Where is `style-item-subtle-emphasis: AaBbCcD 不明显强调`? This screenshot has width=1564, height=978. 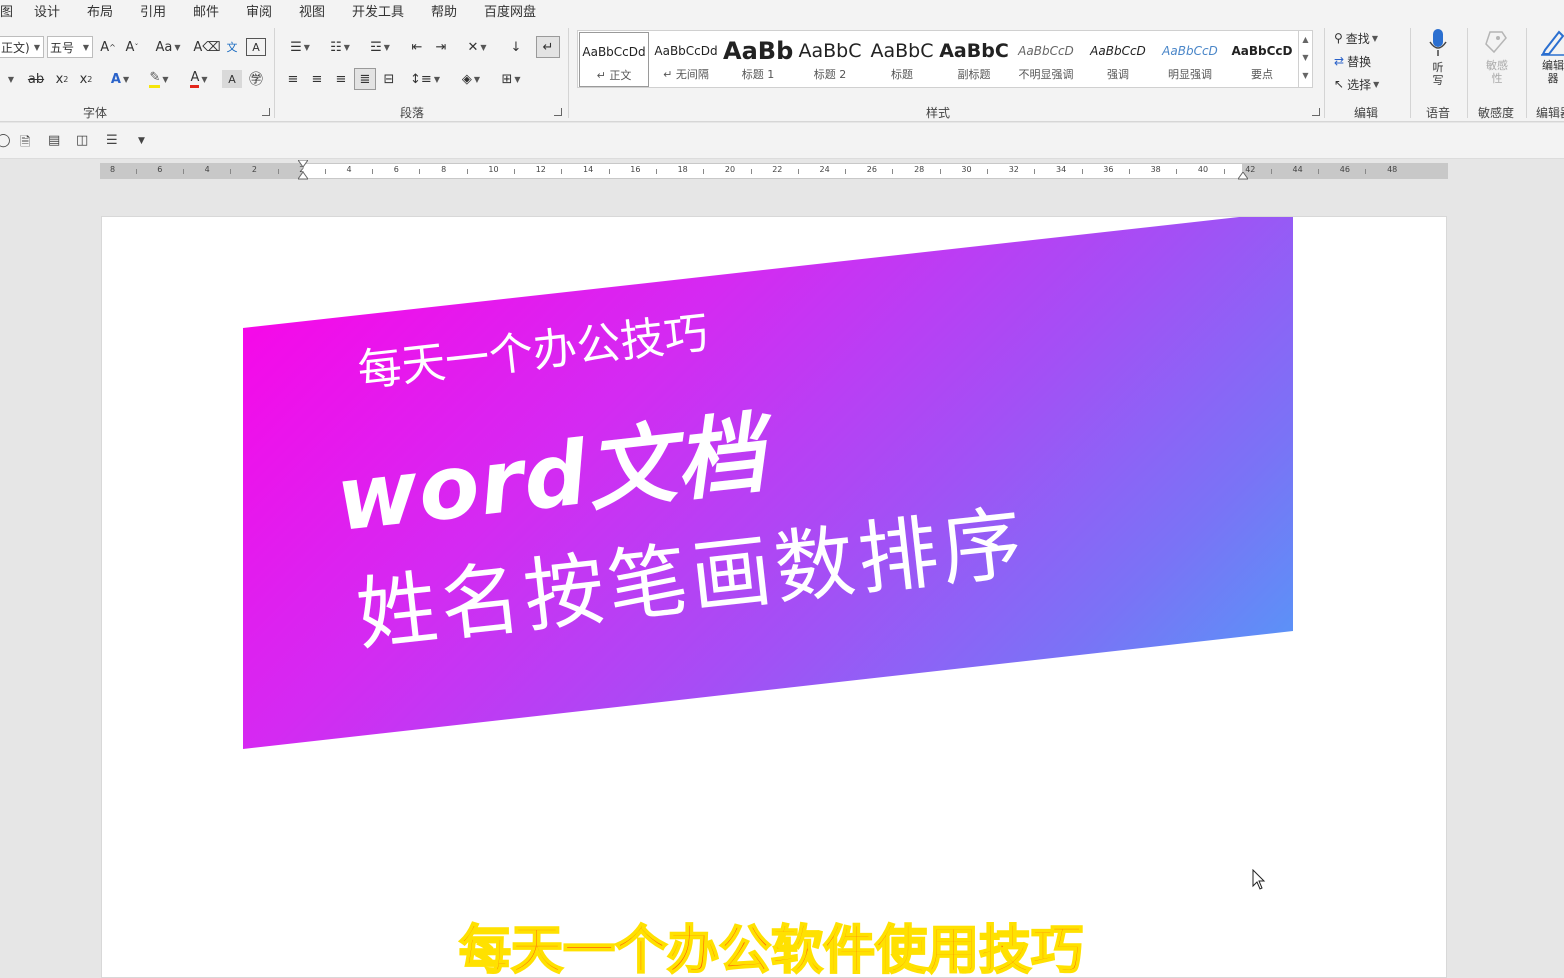
style-item-subtle-emphasis: AaBbCcD 不明显强调 is located at coordinates (1046, 59).